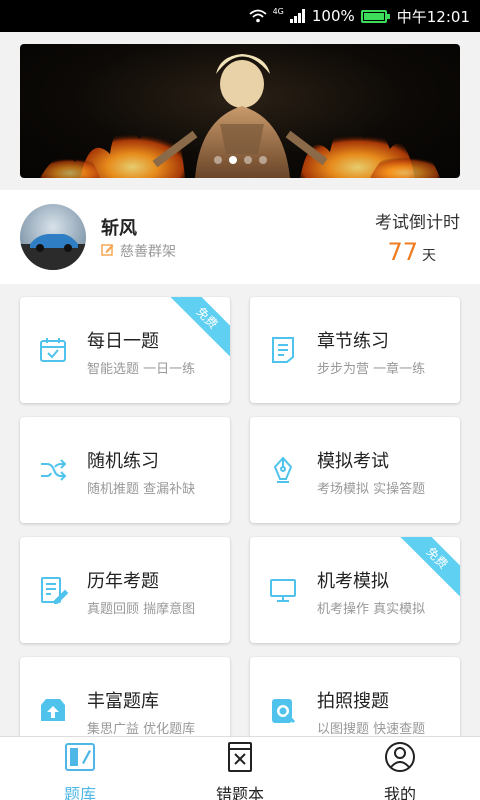  What do you see at coordinates (239, 792) in the screenshot?
I see `nav-label: 错题本` at bounding box center [239, 792].